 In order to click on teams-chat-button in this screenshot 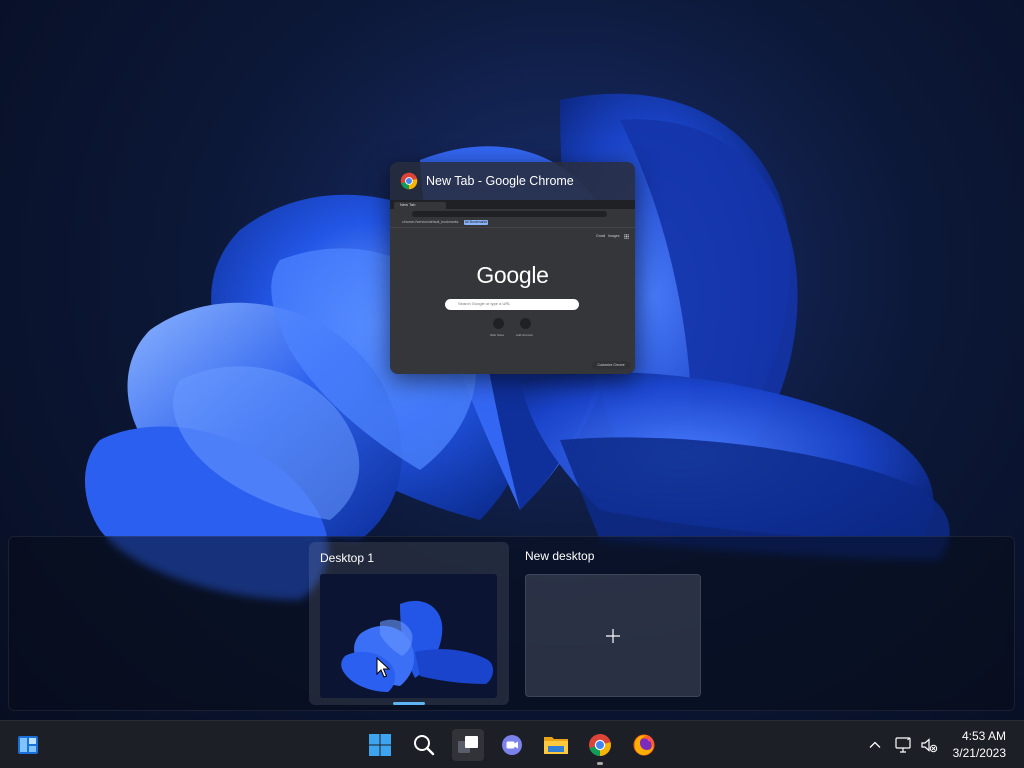, I will do `click(512, 745)`.